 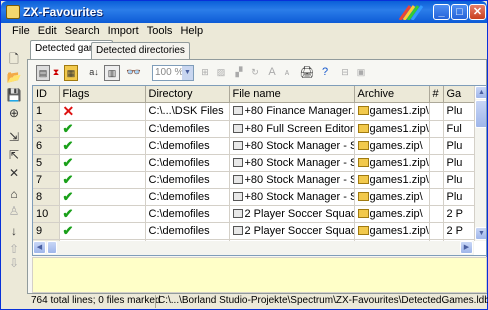 What do you see at coordinates (13, 12) in the screenshot?
I see `app-icon` at bounding box center [13, 12].